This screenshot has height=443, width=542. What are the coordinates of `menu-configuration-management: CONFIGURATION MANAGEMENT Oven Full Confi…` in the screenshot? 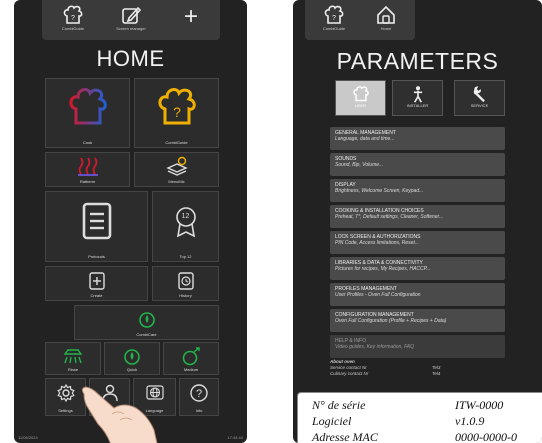 It's located at (417, 320).